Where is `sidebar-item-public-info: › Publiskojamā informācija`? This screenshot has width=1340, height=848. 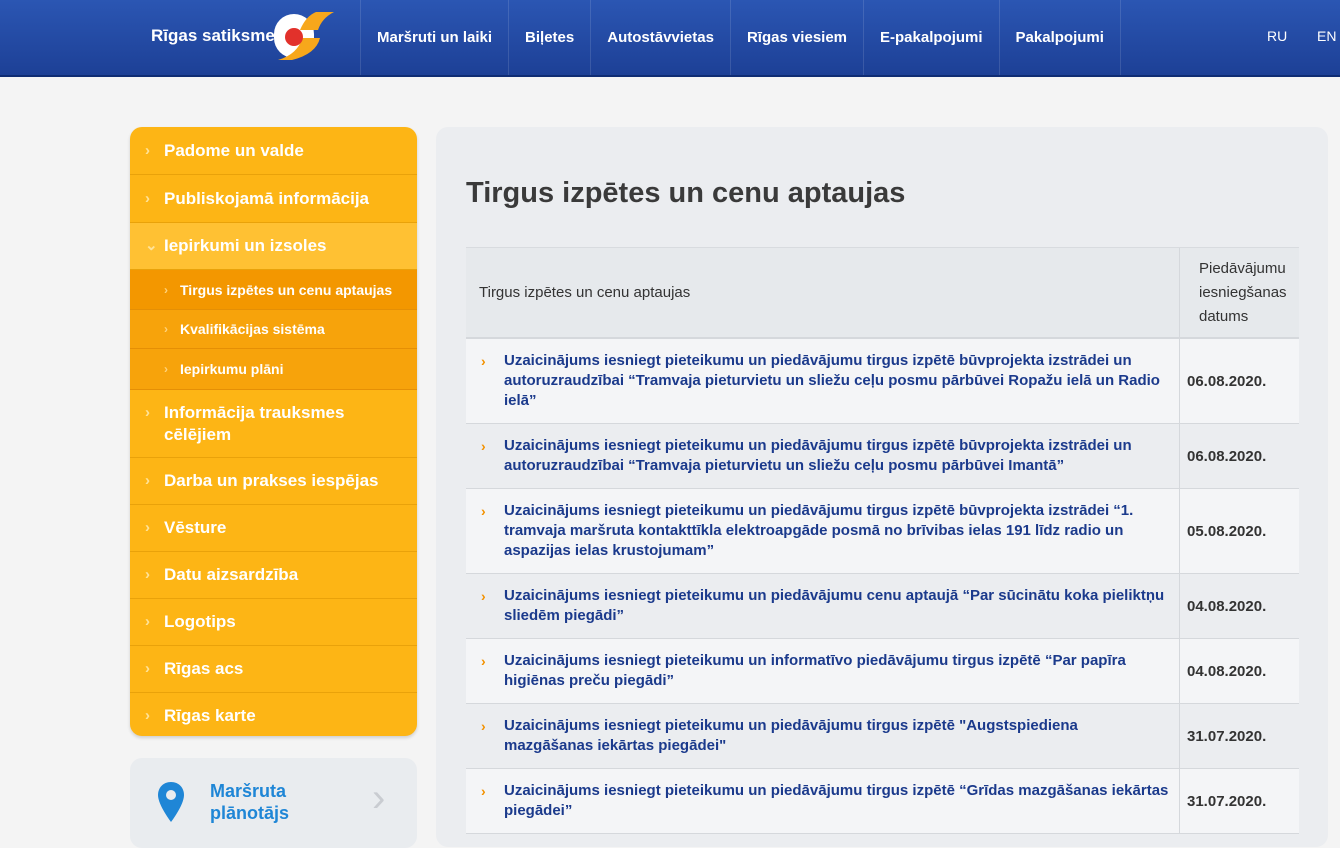 sidebar-item-public-info: › Publiskojamā informācija is located at coordinates (273, 199).